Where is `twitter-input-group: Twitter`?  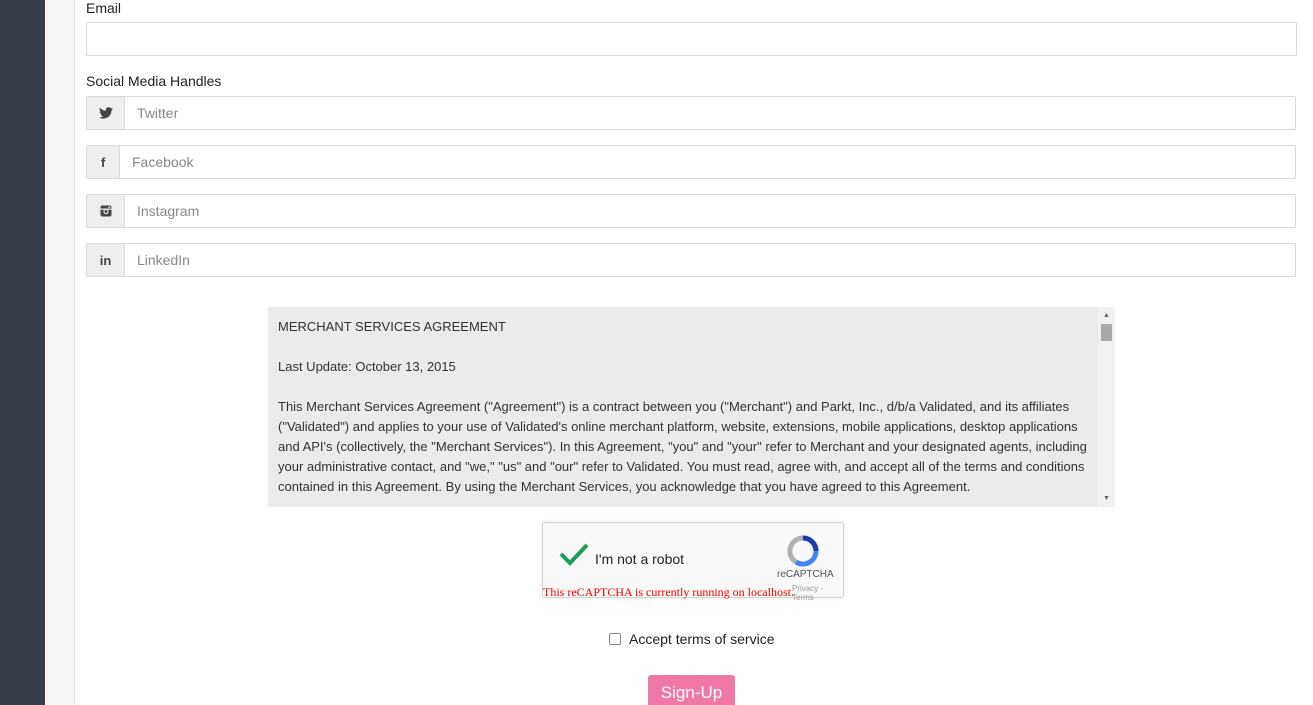 twitter-input-group: Twitter is located at coordinates (691, 113).